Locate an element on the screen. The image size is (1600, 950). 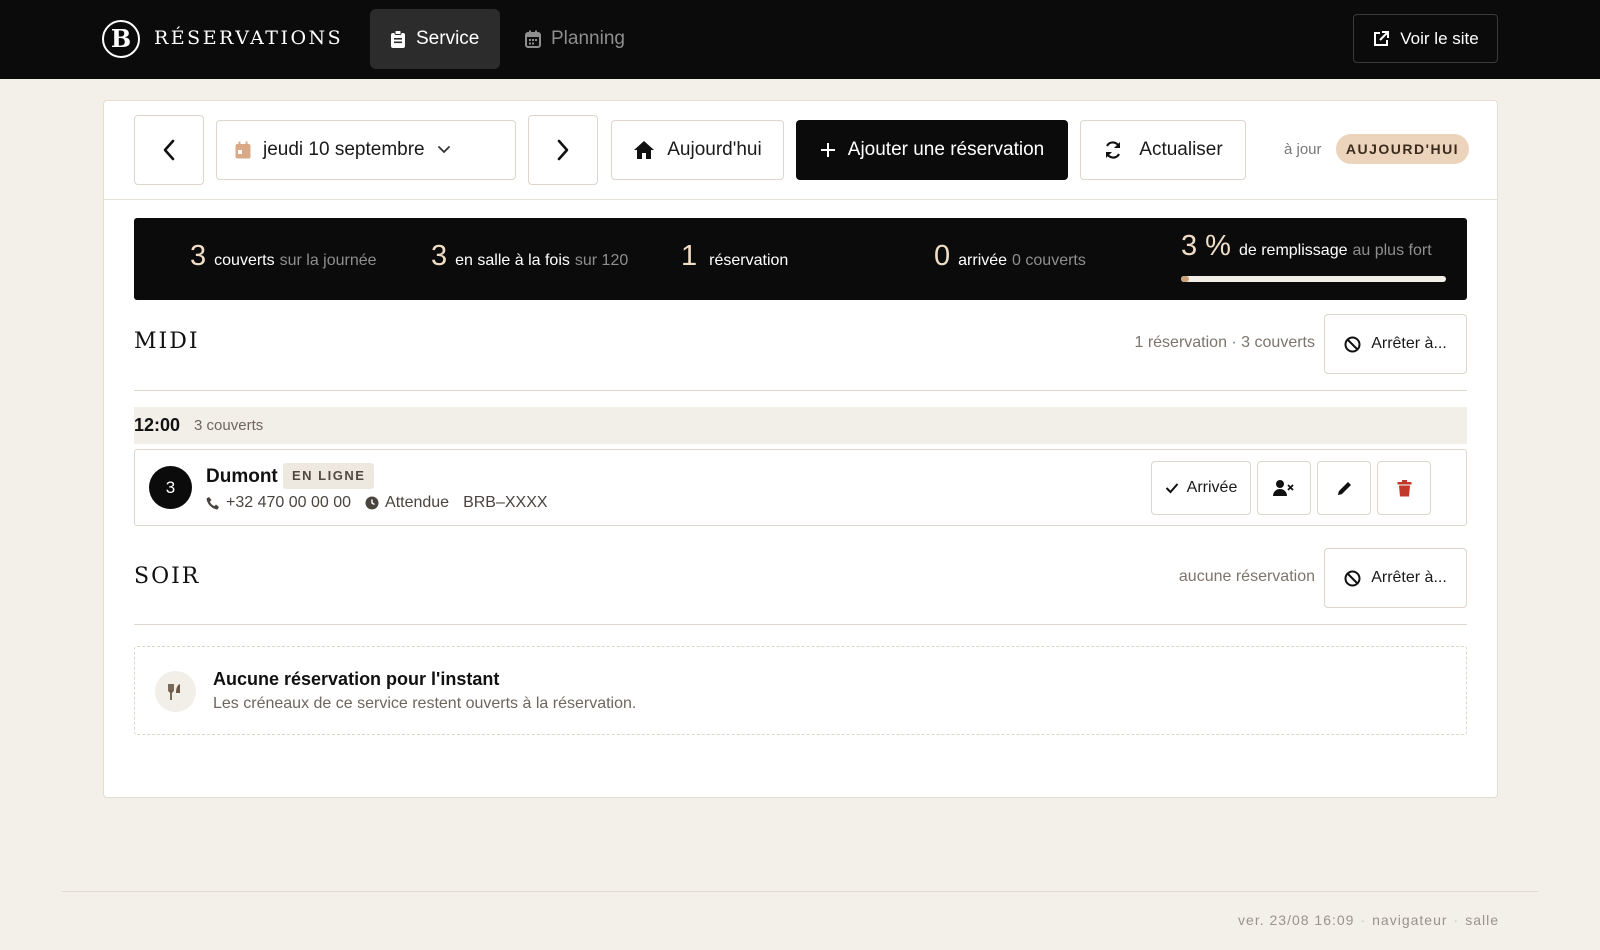
view-site-label: Voir le site is located at coordinates (1439, 38).